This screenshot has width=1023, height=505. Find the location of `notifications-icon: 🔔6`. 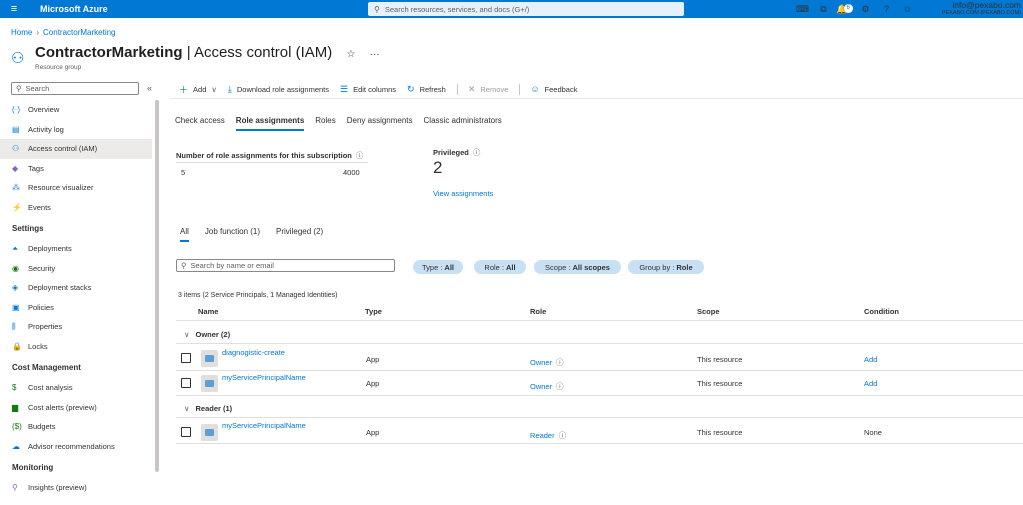

notifications-icon: 🔔6 is located at coordinates (844, 9).